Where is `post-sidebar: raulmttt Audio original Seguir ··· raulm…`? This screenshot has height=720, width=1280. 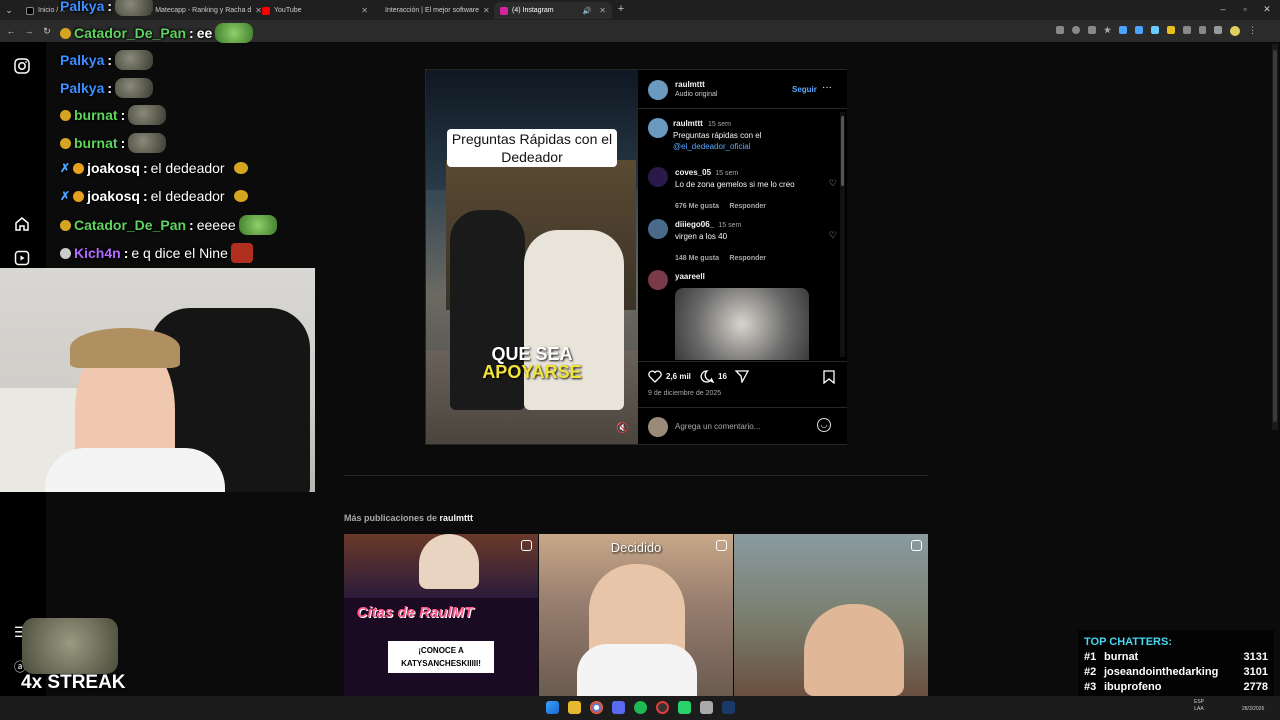
post-sidebar: raulmttt Audio original Seguir ··· raulm… is located at coordinates (742, 257).